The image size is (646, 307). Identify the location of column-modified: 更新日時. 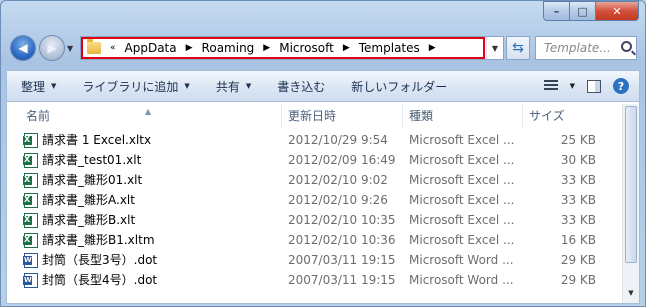
(342, 116).